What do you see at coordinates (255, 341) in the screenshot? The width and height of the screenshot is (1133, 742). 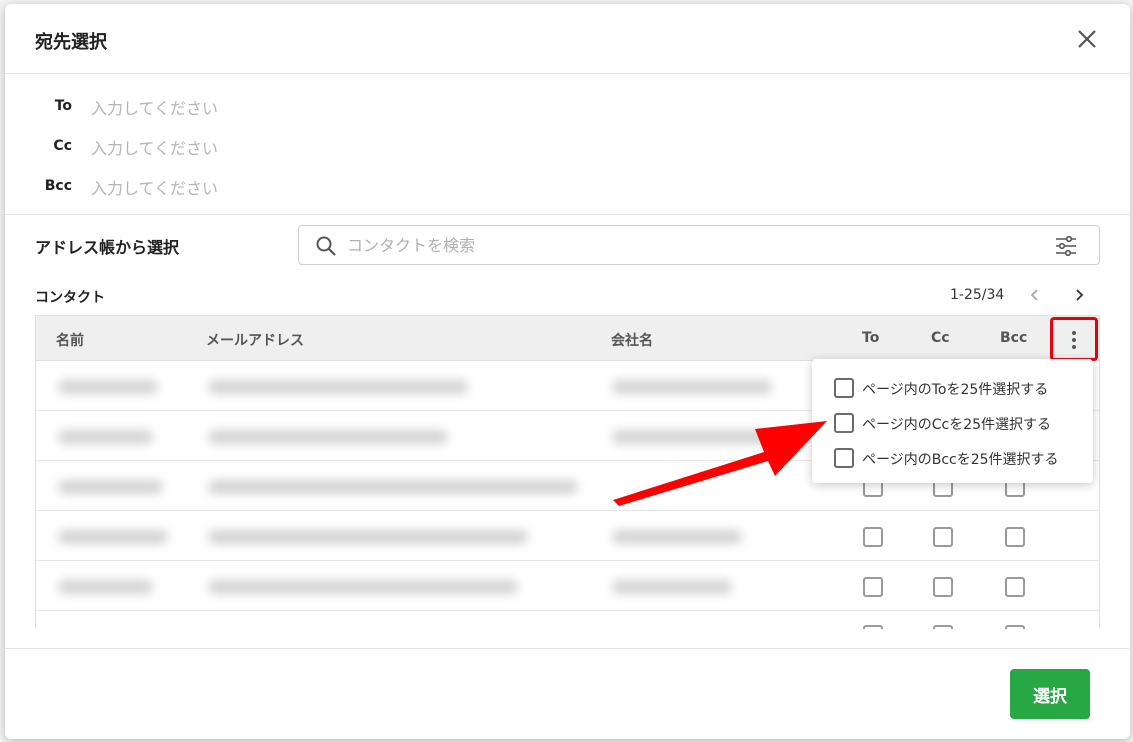 I see `column-email: メールアドレス` at bounding box center [255, 341].